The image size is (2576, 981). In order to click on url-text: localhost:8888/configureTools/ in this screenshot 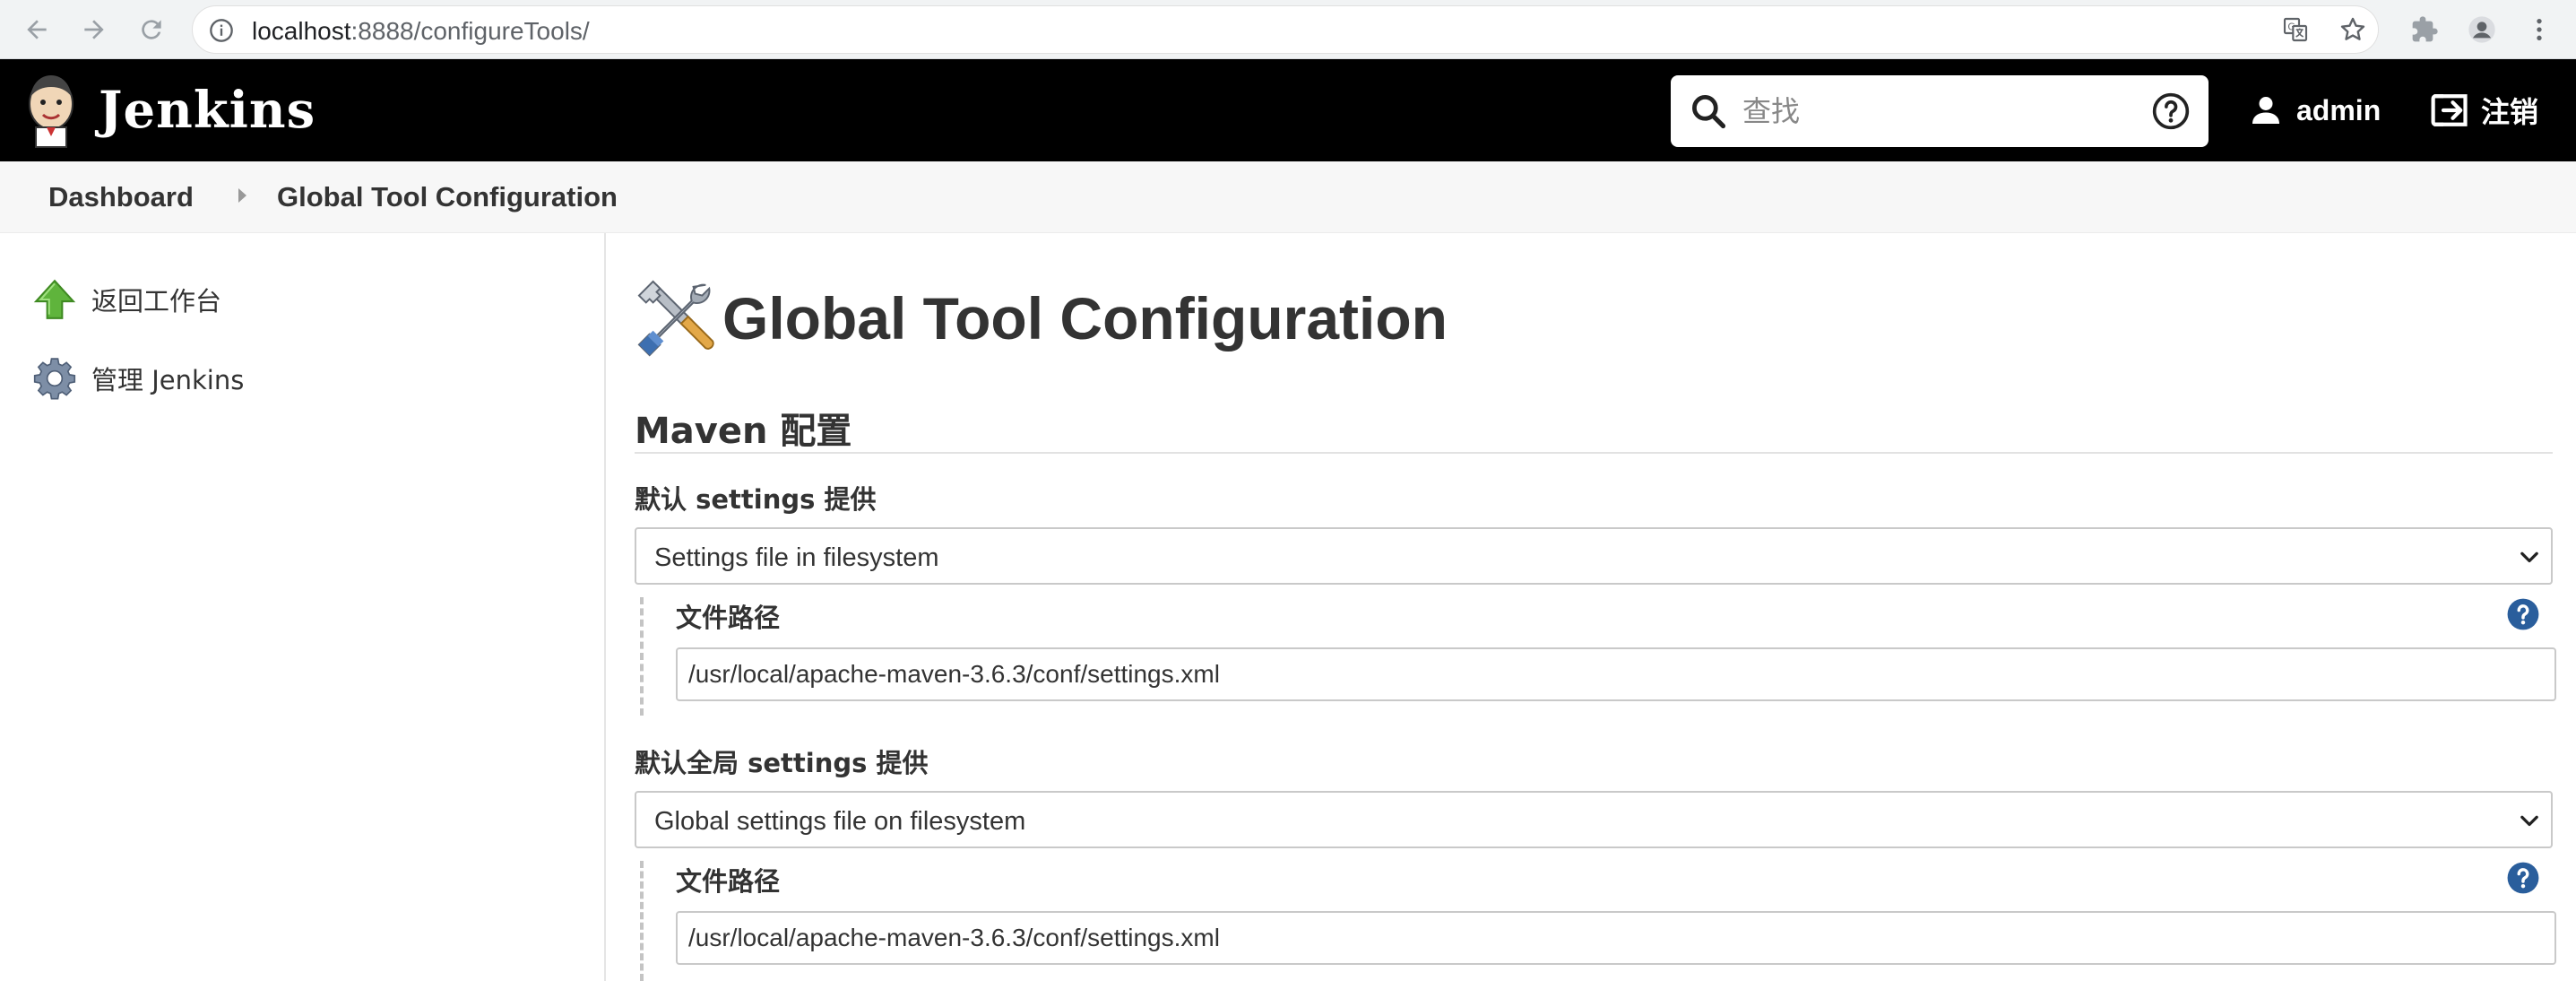, I will do `click(421, 31)`.